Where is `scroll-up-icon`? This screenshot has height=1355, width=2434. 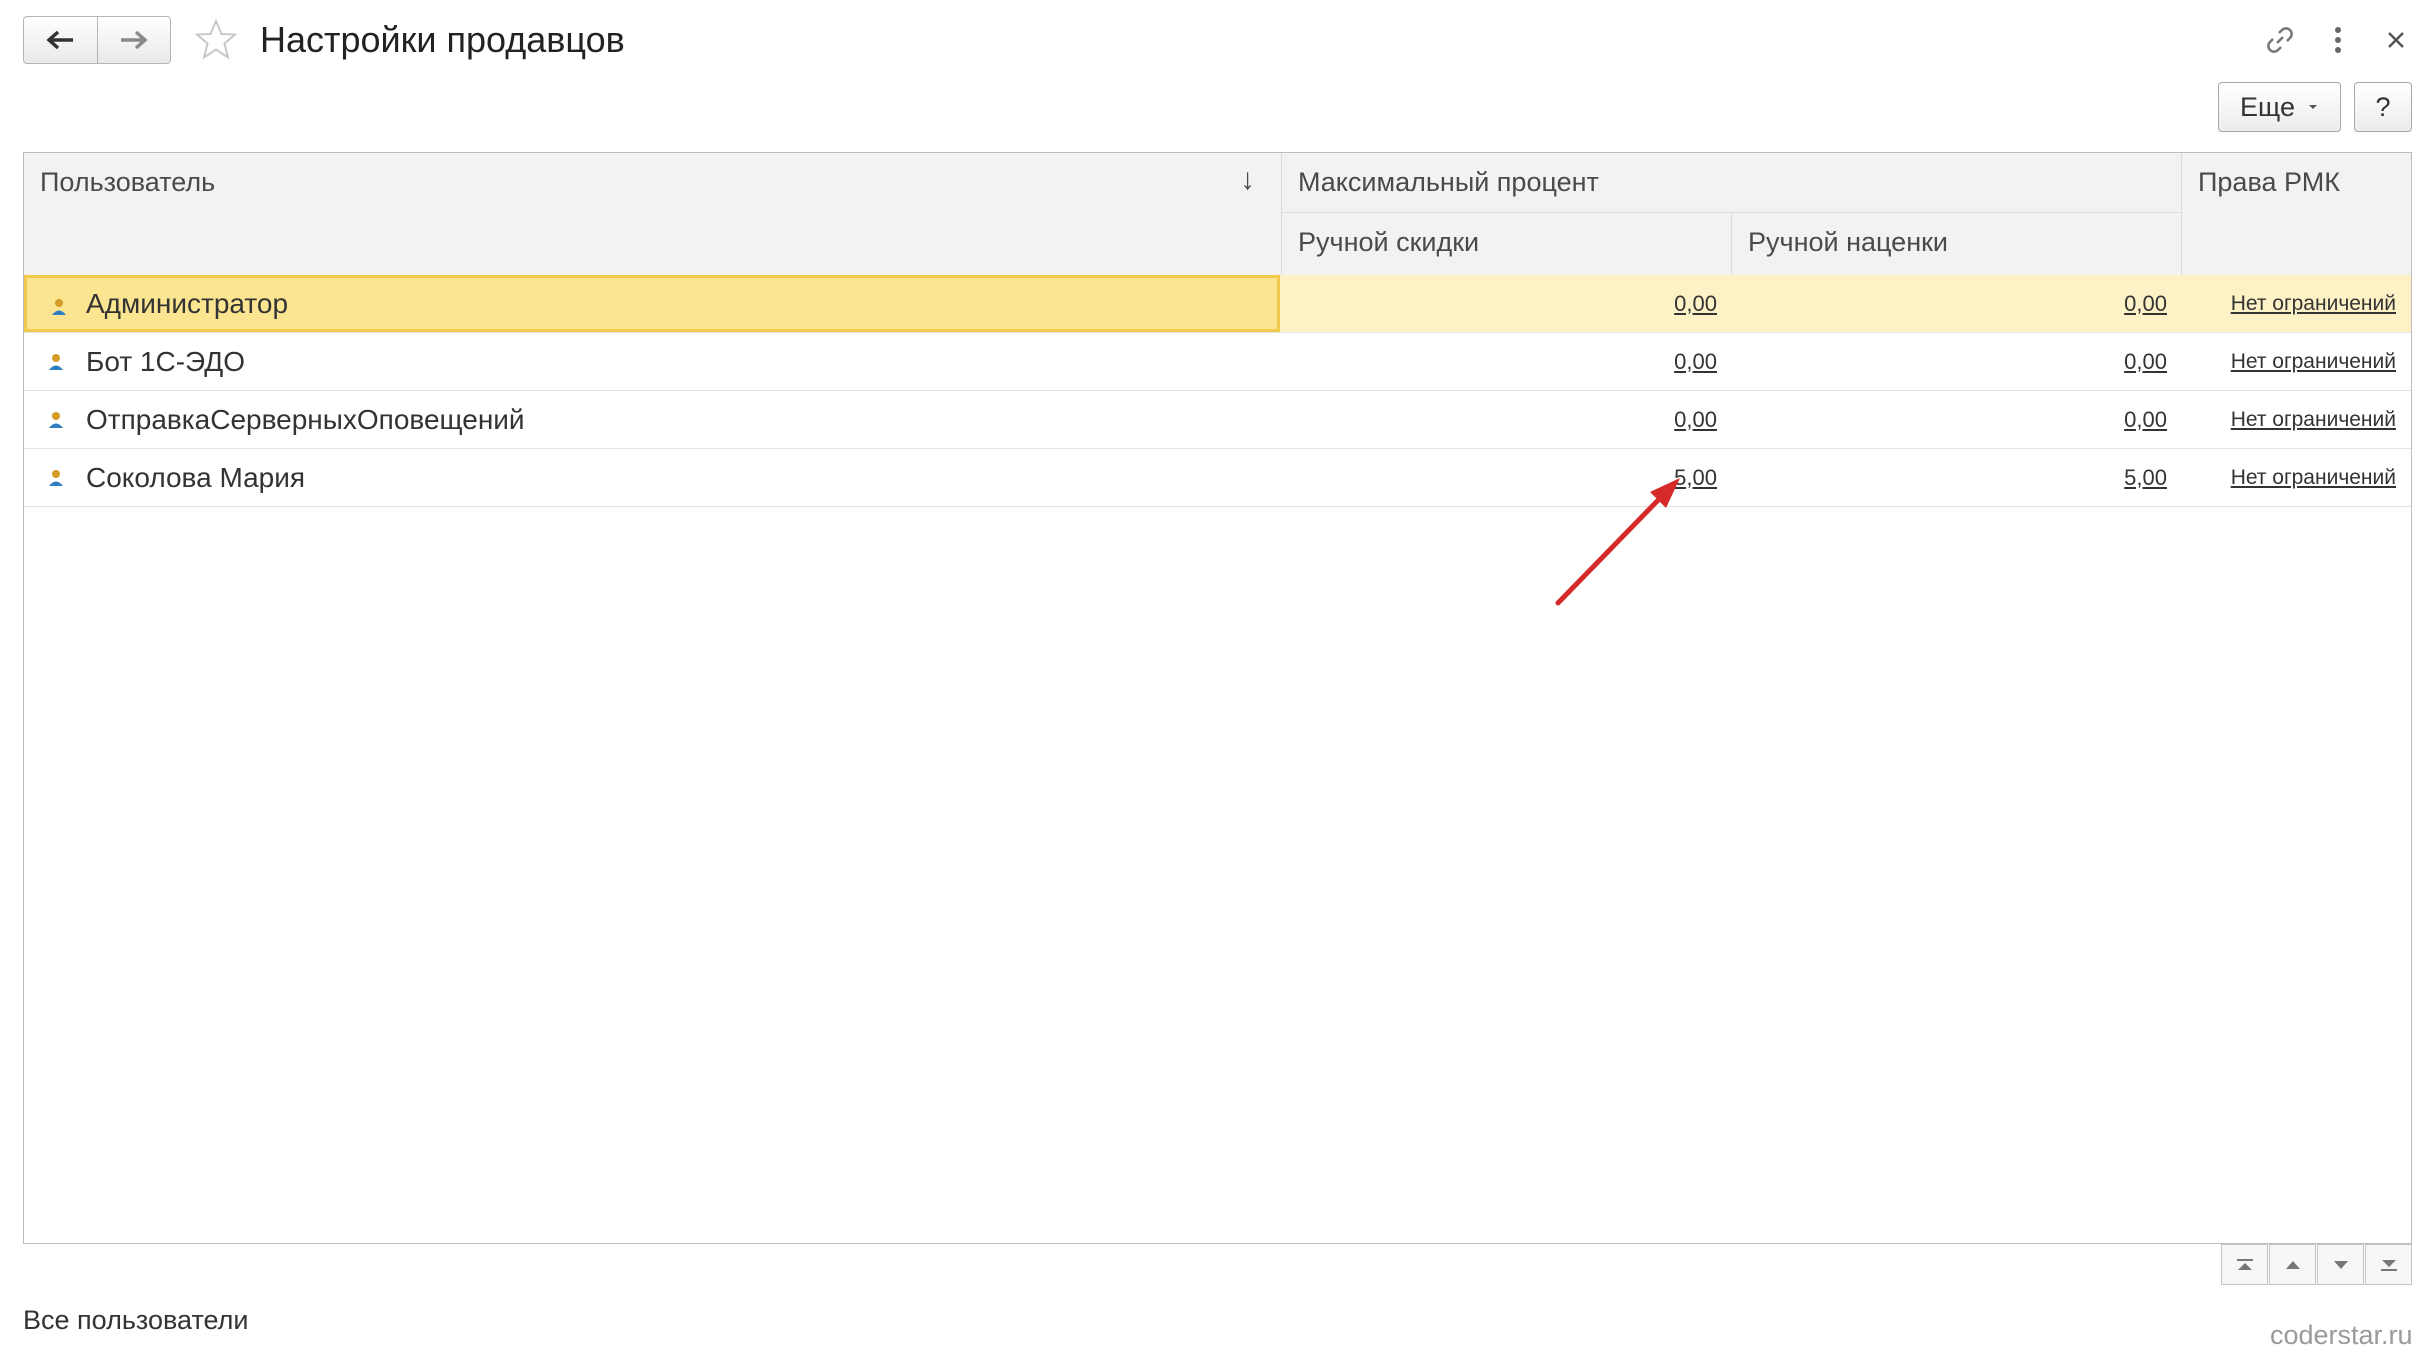
scroll-up-icon is located at coordinates (2292, 1264).